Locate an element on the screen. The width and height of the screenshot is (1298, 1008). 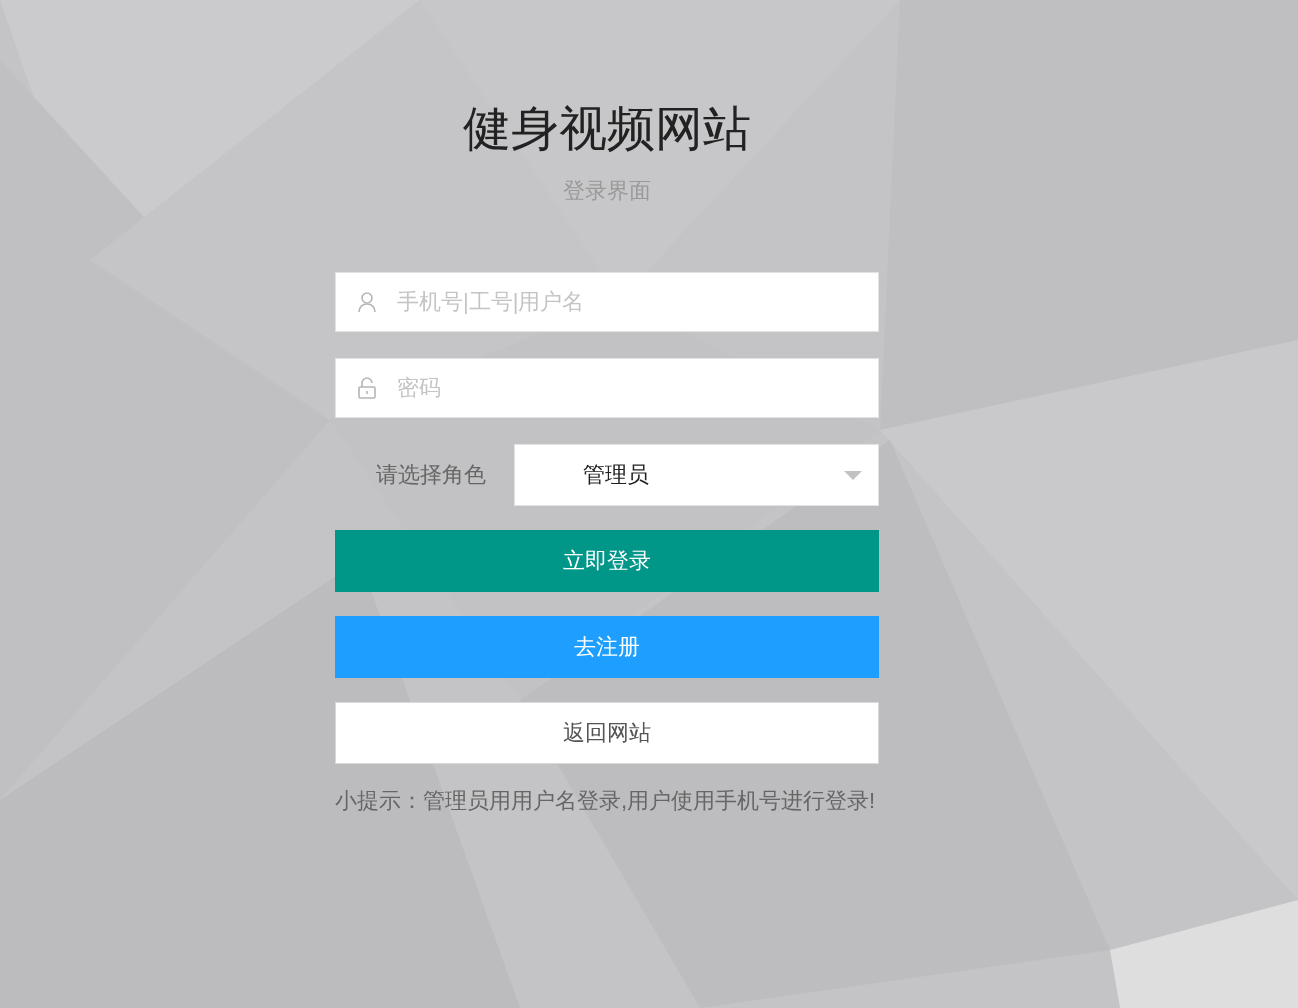
role-label: 请选择角色 is located at coordinates (431, 475).